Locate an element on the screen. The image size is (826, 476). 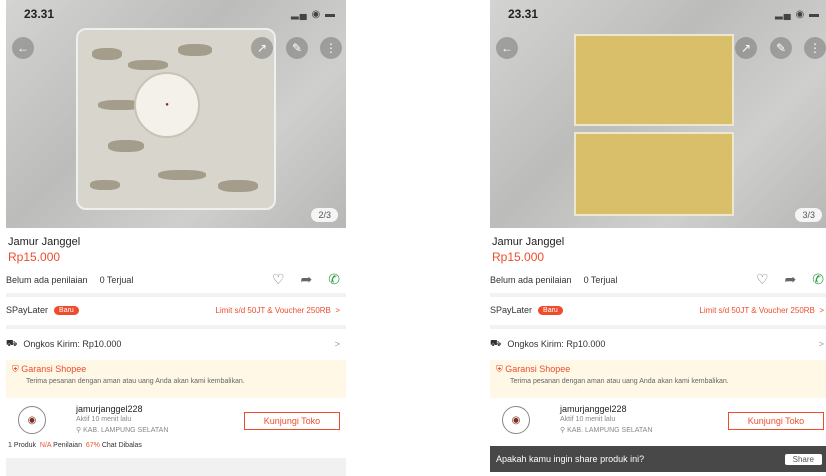
share-prompt: Apakah kamu ingin share produk ini? is located at coordinates (570, 459).